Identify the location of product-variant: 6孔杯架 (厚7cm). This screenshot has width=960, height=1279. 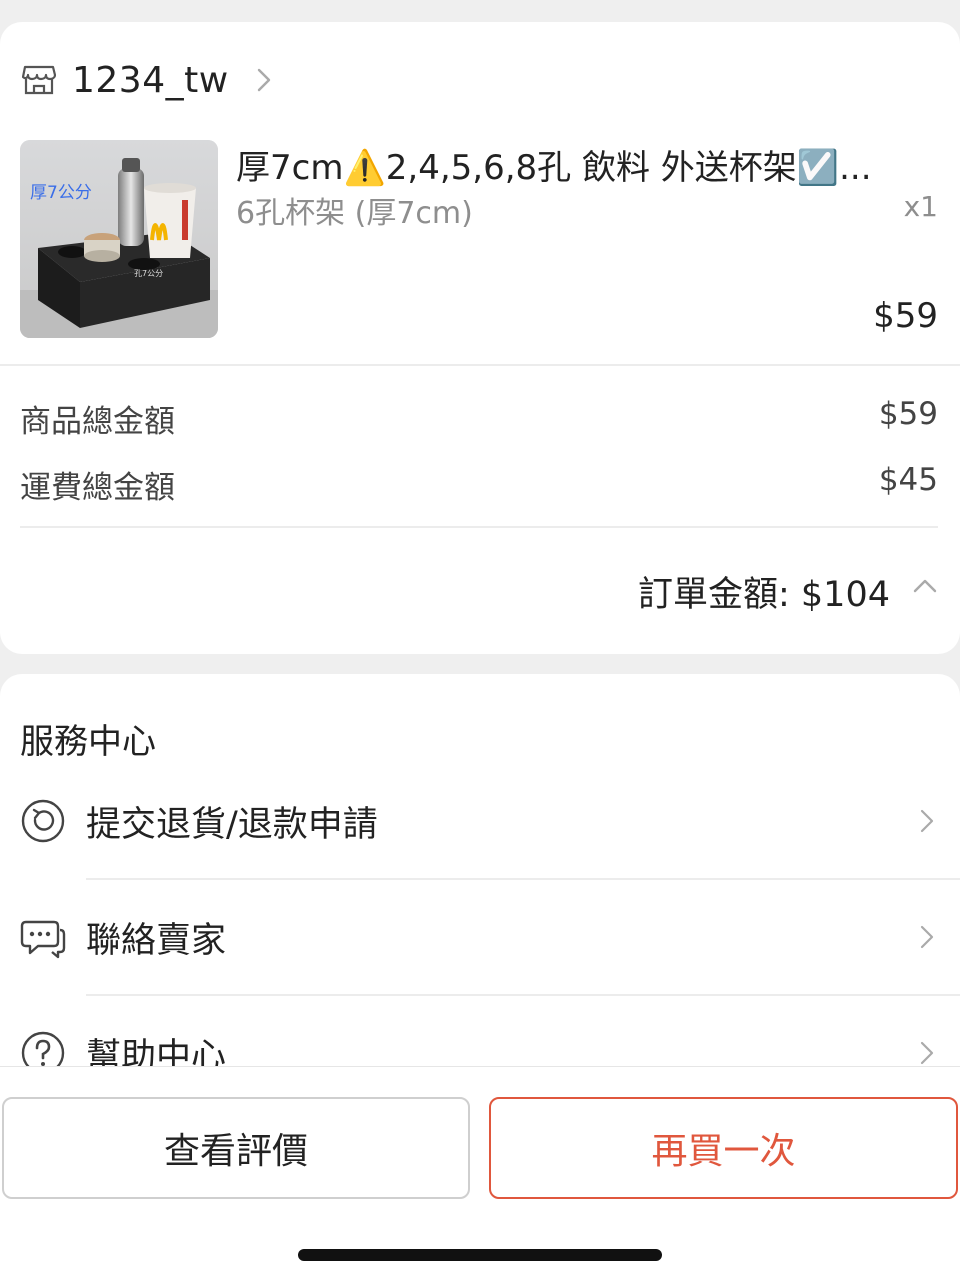
(354, 213).